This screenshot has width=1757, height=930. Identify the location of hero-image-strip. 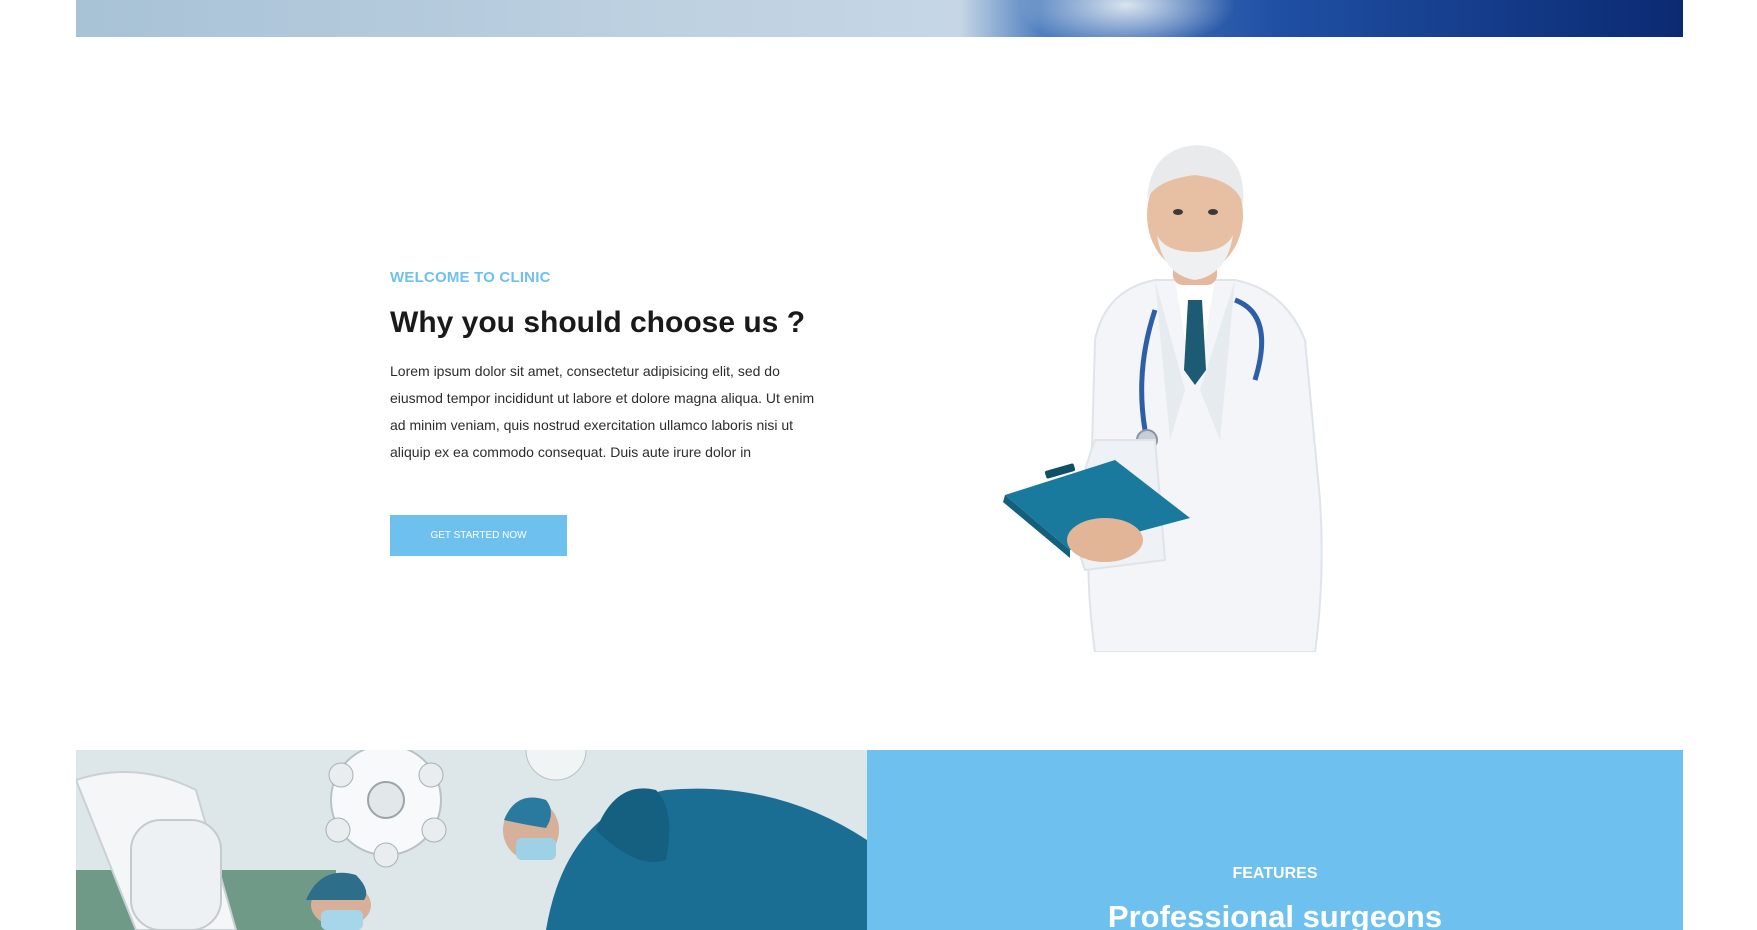
(879, 18).